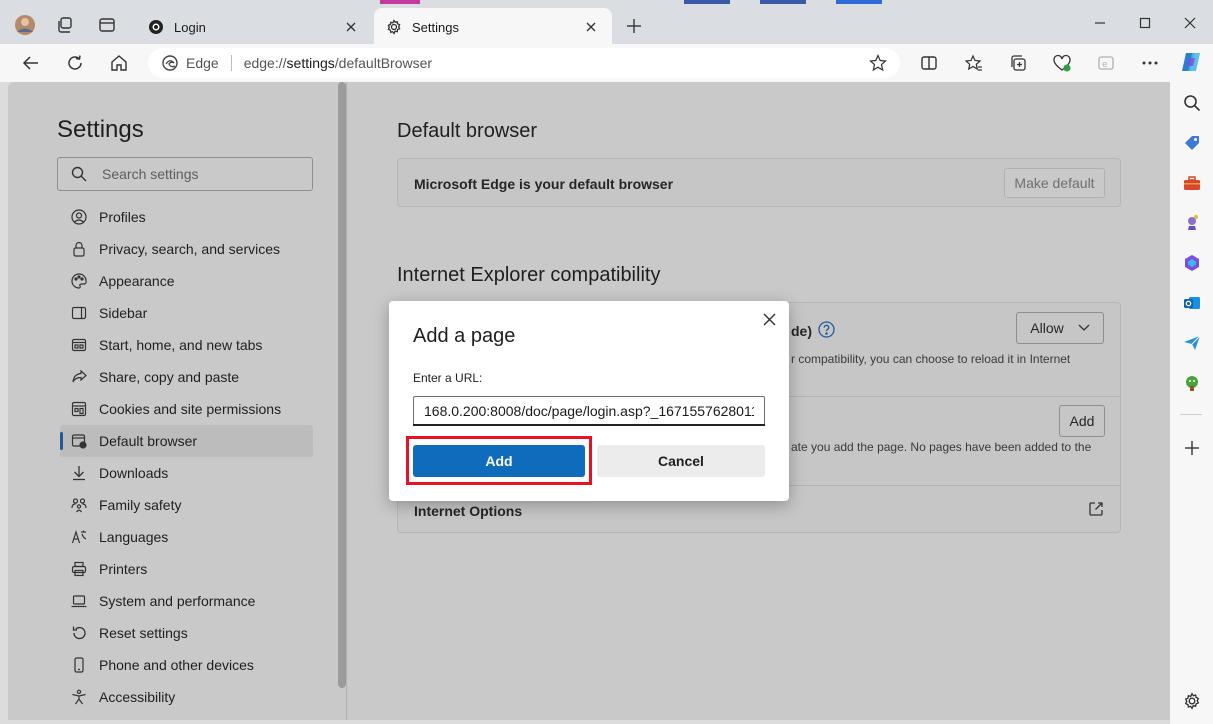 This screenshot has width=1213, height=724. I want to click on tools-icon, so click(1192, 183).